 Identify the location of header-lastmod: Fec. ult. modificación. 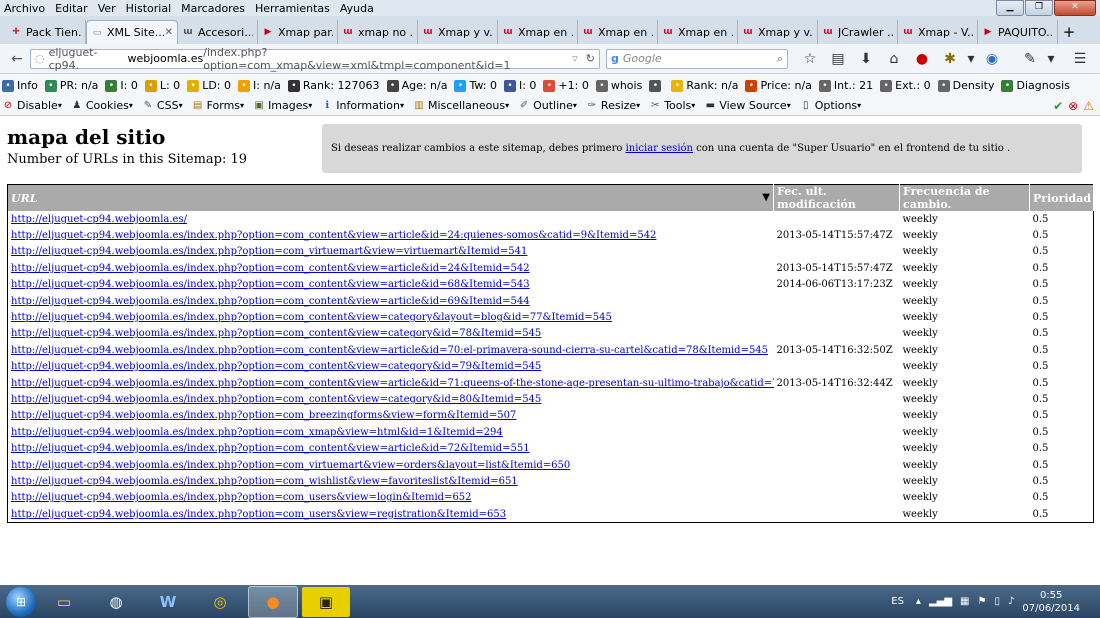
(836, 197).